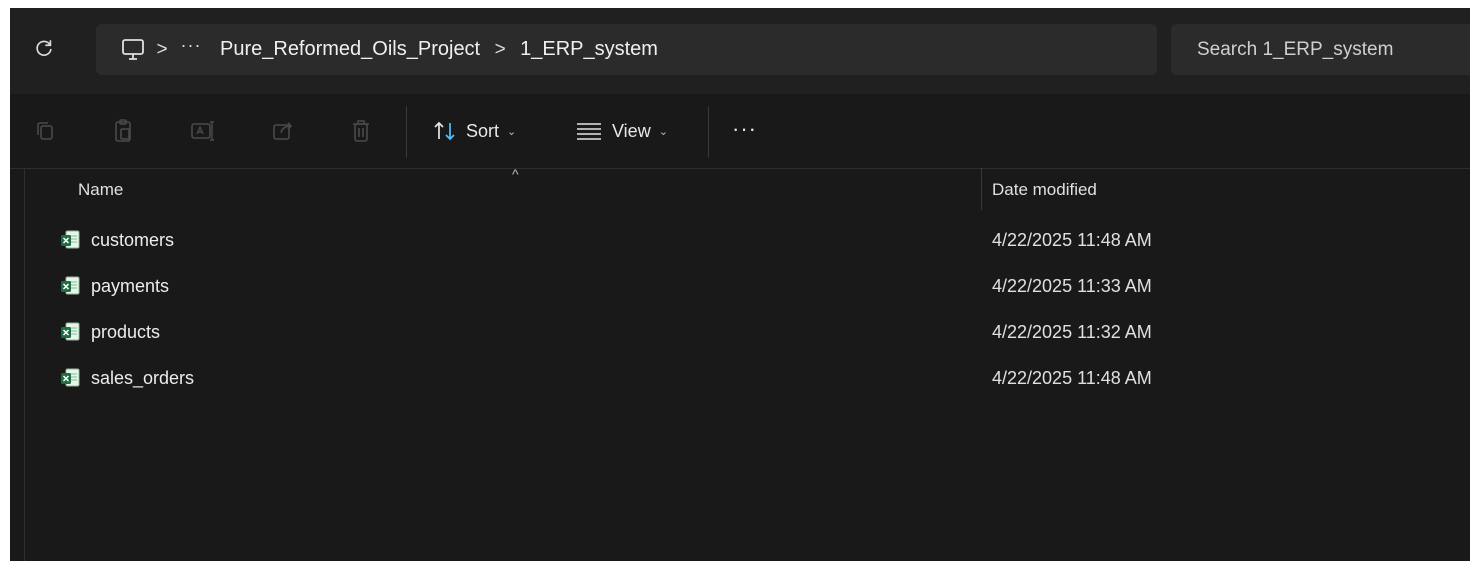 This screenshot has height=561, width=1470. Describe the element at coordinates (744, 129) in the screenshot. I see `more-options-button: ···` at that location.